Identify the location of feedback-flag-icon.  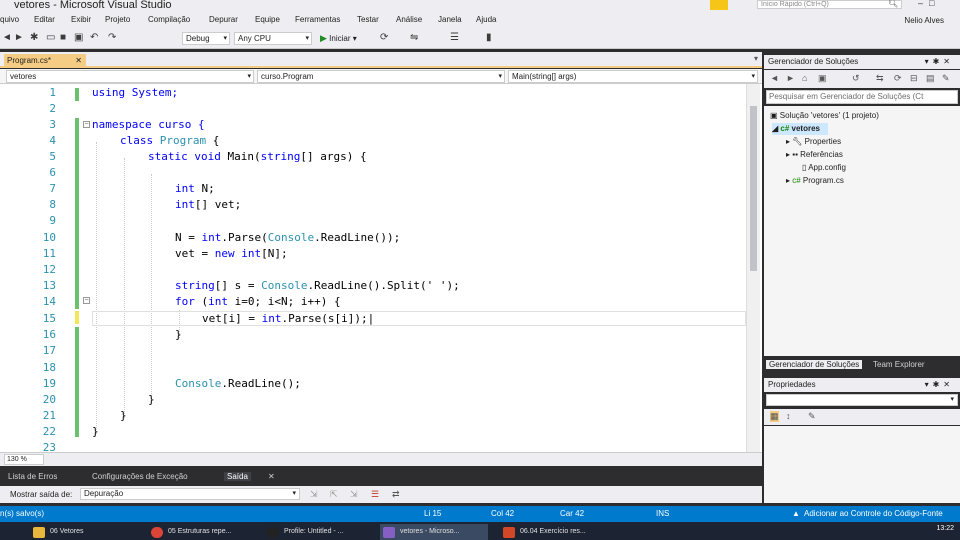
(719, 5).